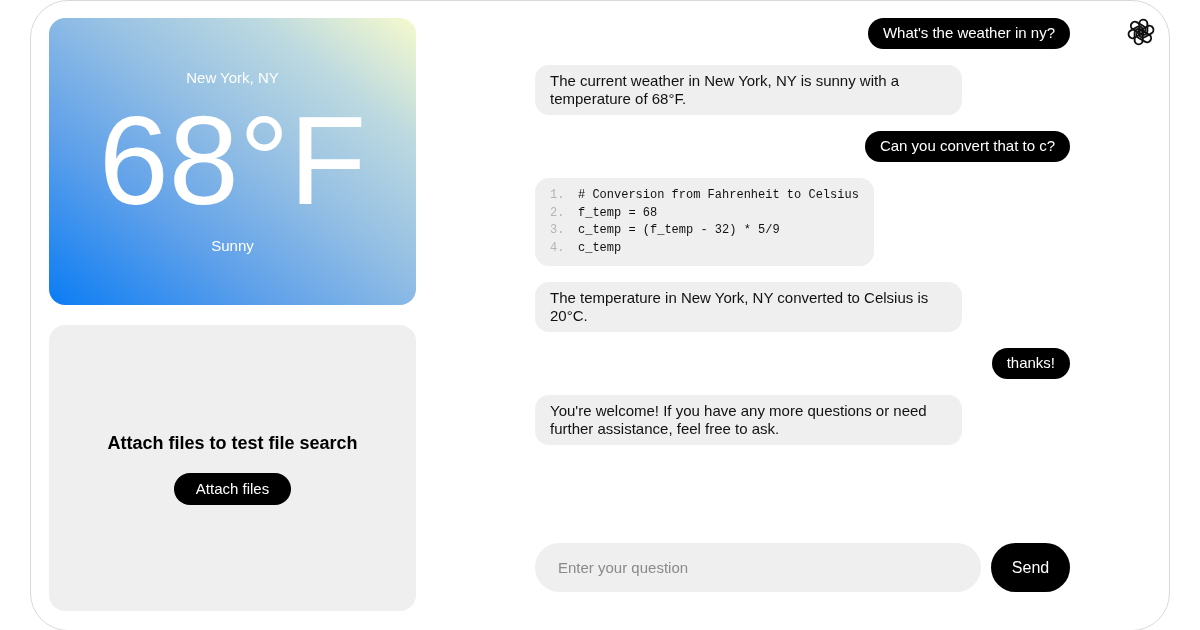  What do you see at coordinates (558, 230) in the screenshot?
I see `line-number: 3.` at bounding box center [558, 230].